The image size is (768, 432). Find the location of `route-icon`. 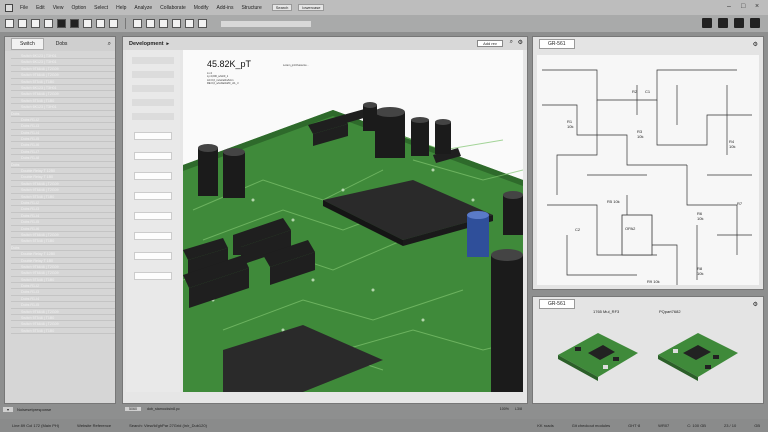

route-icon is located at coordinates (189, 23).